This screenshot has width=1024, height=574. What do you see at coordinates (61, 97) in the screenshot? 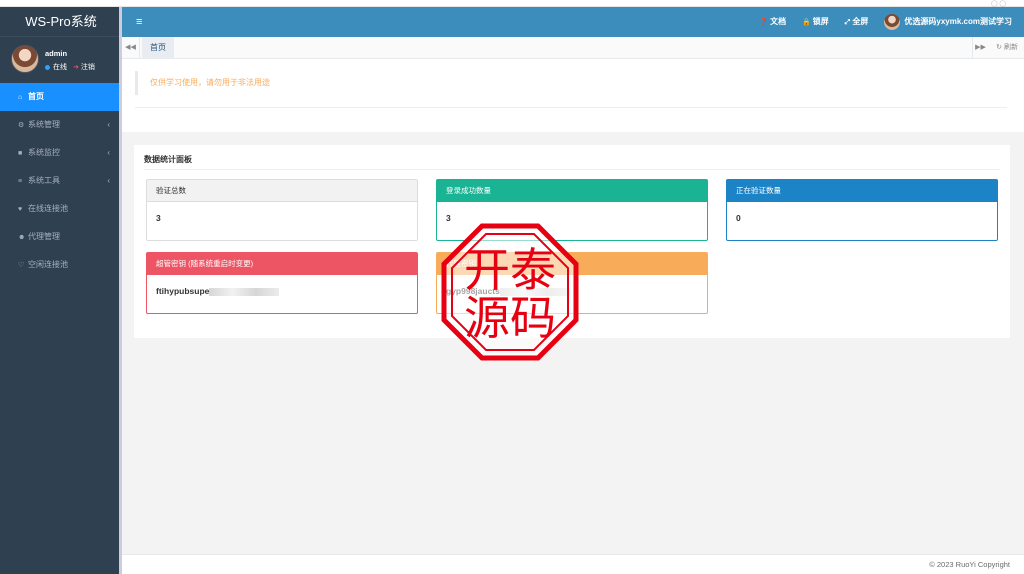
I see `sidebar-item-home: ⌂ 首页` at bounding box center [61, 97].